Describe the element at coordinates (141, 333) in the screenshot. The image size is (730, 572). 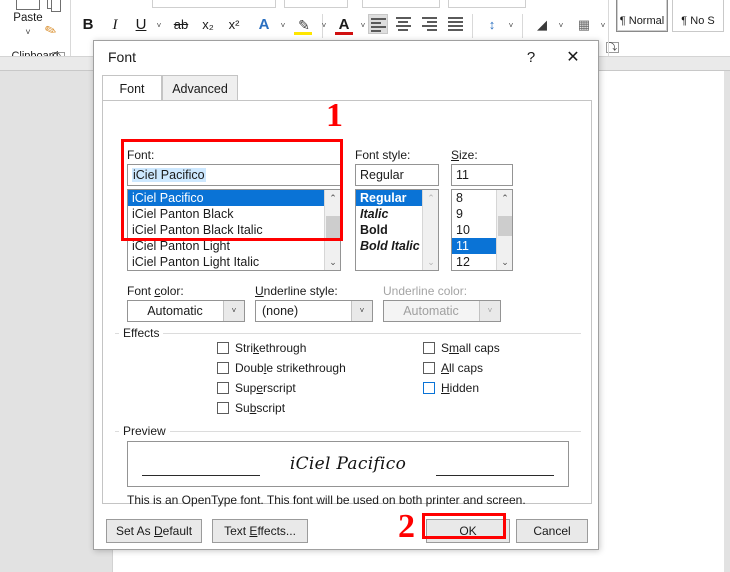
I see `effects-group-title: Effects` at that location.